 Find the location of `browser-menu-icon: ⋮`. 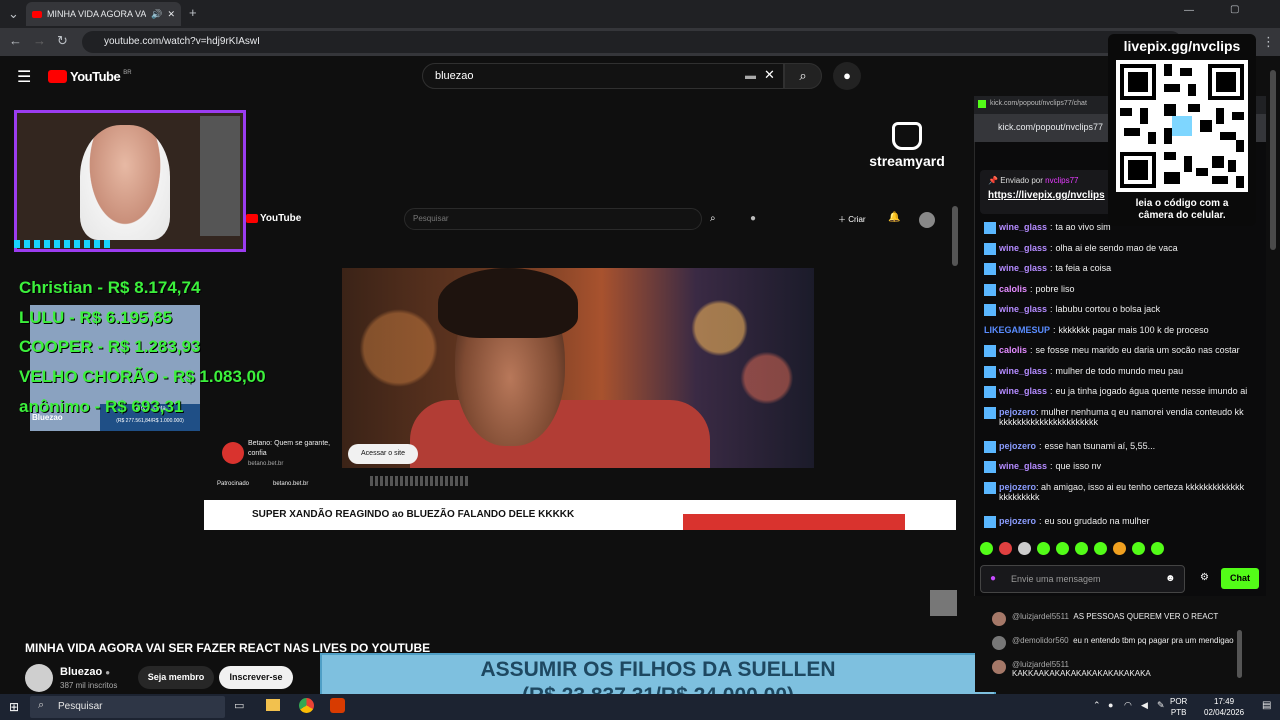

browser-menu-icon: ⋮ is located at coordinates (1268, 42).